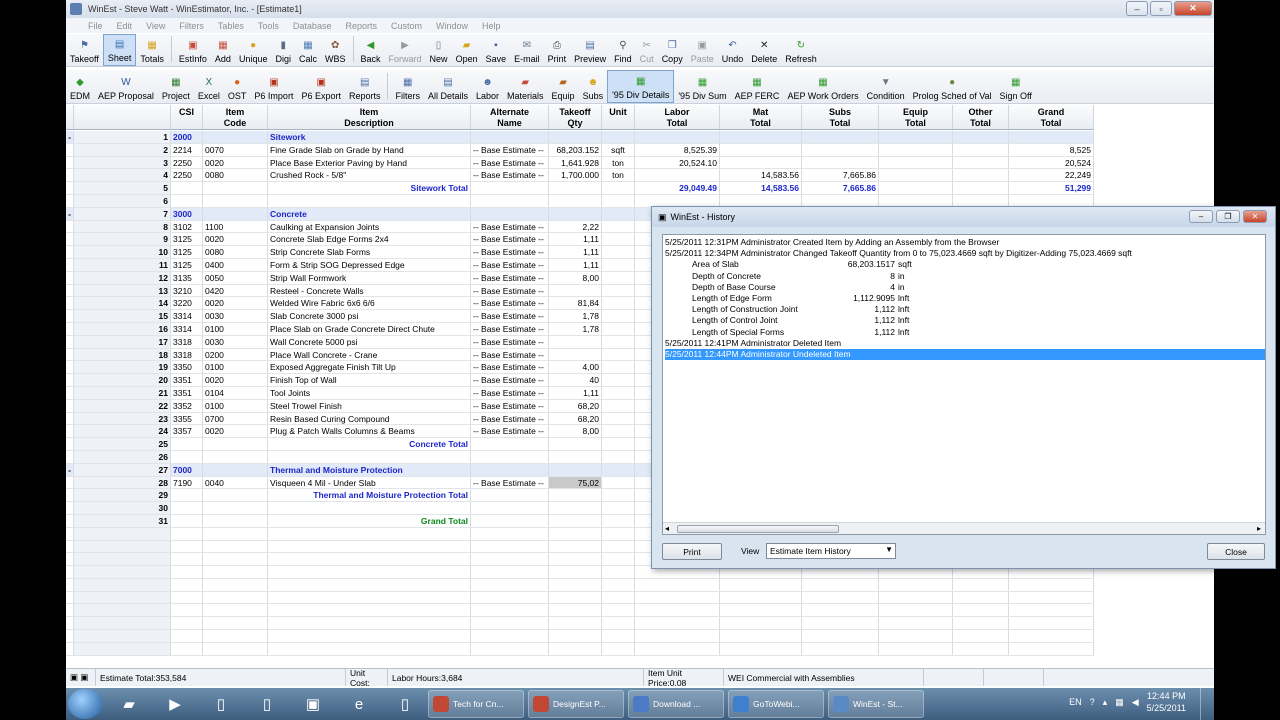 The height and width of the screenshot is (720, 1280). I want to click on menu-item-help: Help, so click(491, 26).